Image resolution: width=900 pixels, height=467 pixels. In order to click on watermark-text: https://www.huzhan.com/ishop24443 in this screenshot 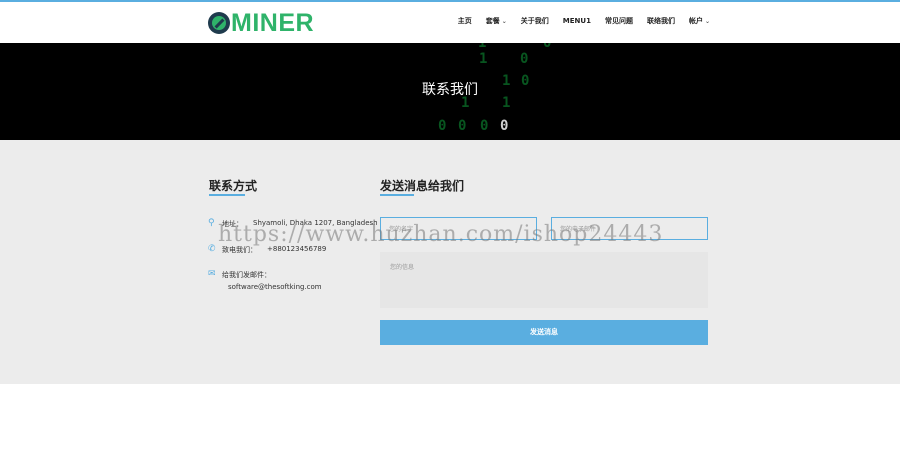, I will do `click(441, 234)`.